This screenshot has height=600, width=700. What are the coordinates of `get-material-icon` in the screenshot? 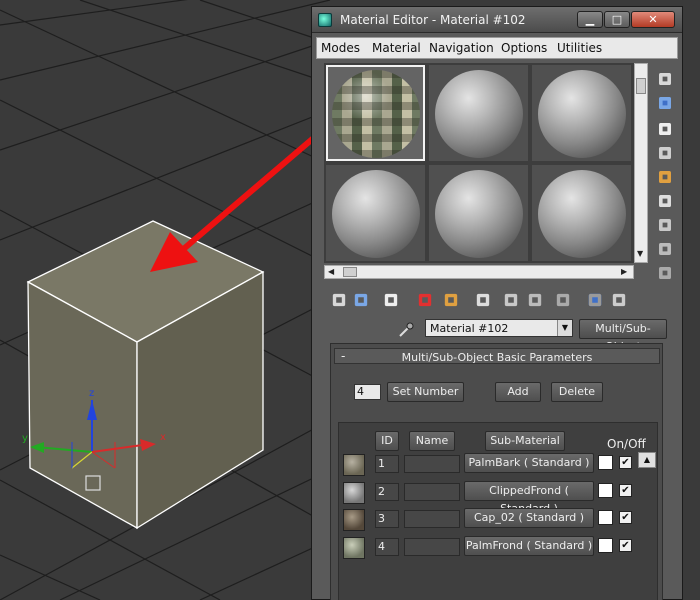 It's located at (339, 300).